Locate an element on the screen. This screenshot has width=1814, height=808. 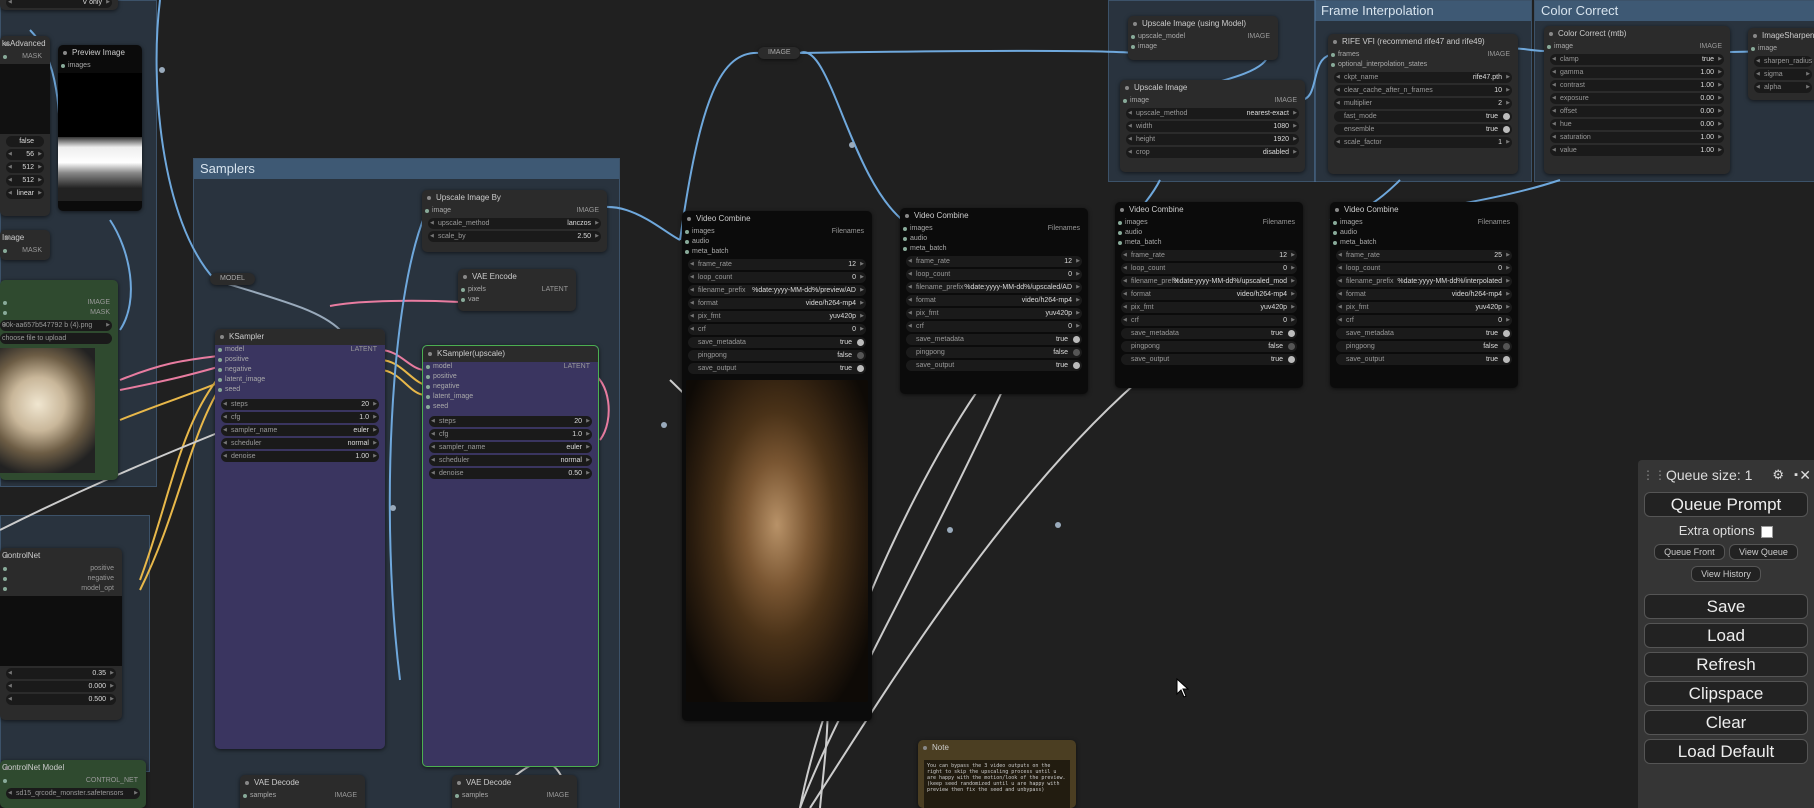
widget-save-output: save_output true is located at coordinates (777, 368).